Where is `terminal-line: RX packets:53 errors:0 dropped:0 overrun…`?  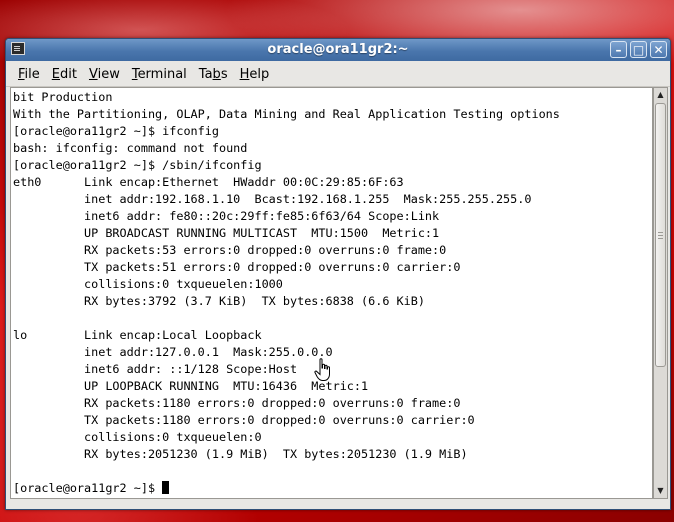 terminal-line: RX packets:53 errors:0 dropped:0 overrun… is located at coordinates (230, 250).